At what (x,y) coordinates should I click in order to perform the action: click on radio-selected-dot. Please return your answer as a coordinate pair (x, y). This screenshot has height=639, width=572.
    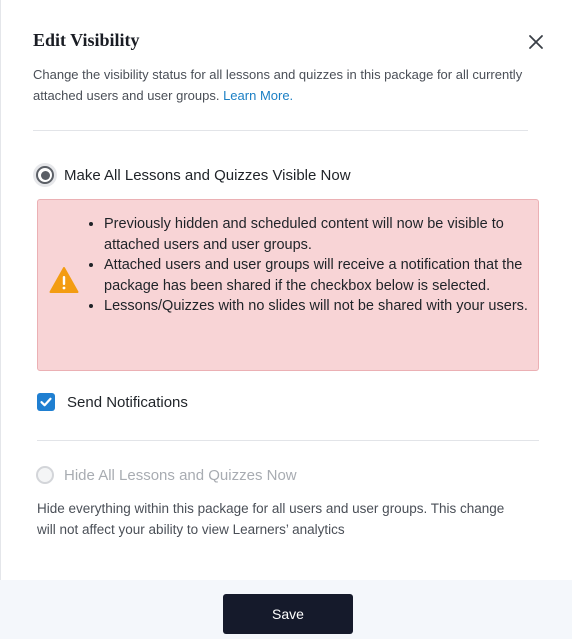
    Looking at the image, I should click on (45, 175).